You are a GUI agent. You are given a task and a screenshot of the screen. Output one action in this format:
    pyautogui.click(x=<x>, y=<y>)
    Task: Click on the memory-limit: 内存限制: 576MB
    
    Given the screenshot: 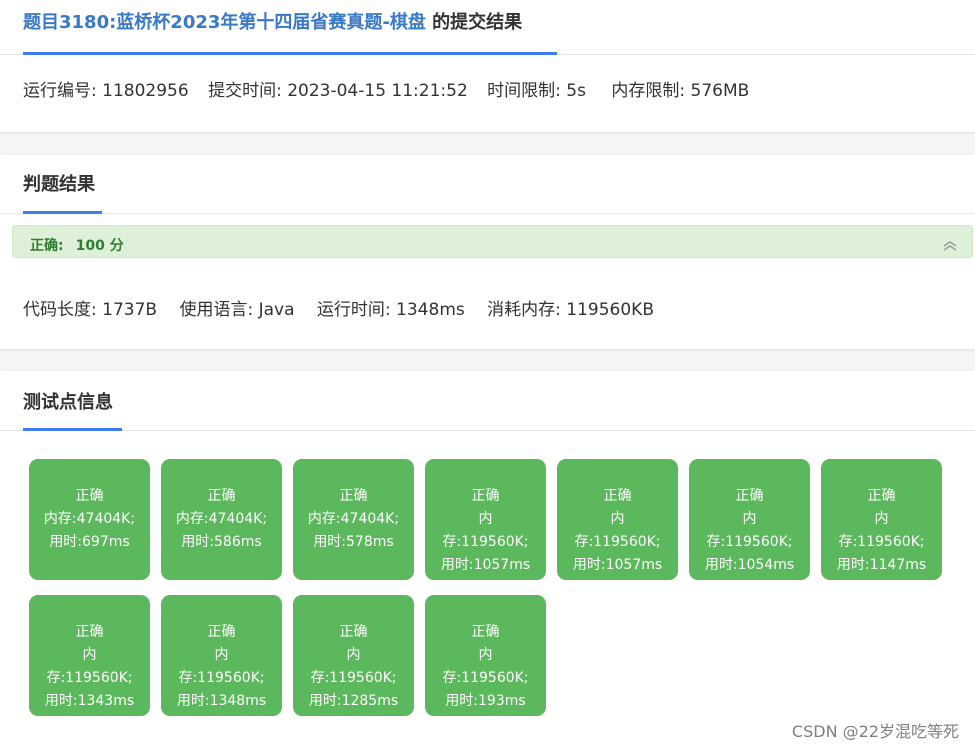 What is the action you would take?
    pyautogui.click(x=680, y=91)
    